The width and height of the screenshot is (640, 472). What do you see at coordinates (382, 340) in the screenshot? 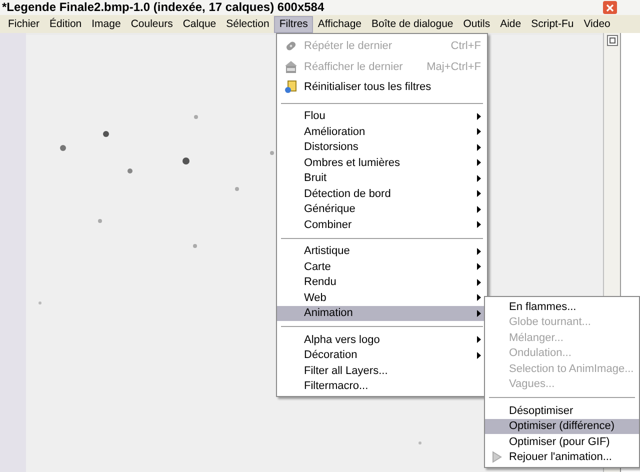
I see `menu-item: Alpha vers logo` at bounding box center [382, 340].